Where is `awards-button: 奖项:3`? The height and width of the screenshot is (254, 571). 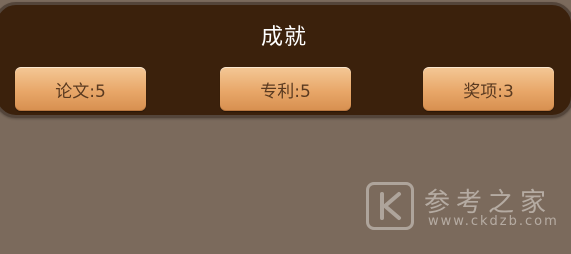 awards-button: 奖项:3 is located at coordinates (488, 89).